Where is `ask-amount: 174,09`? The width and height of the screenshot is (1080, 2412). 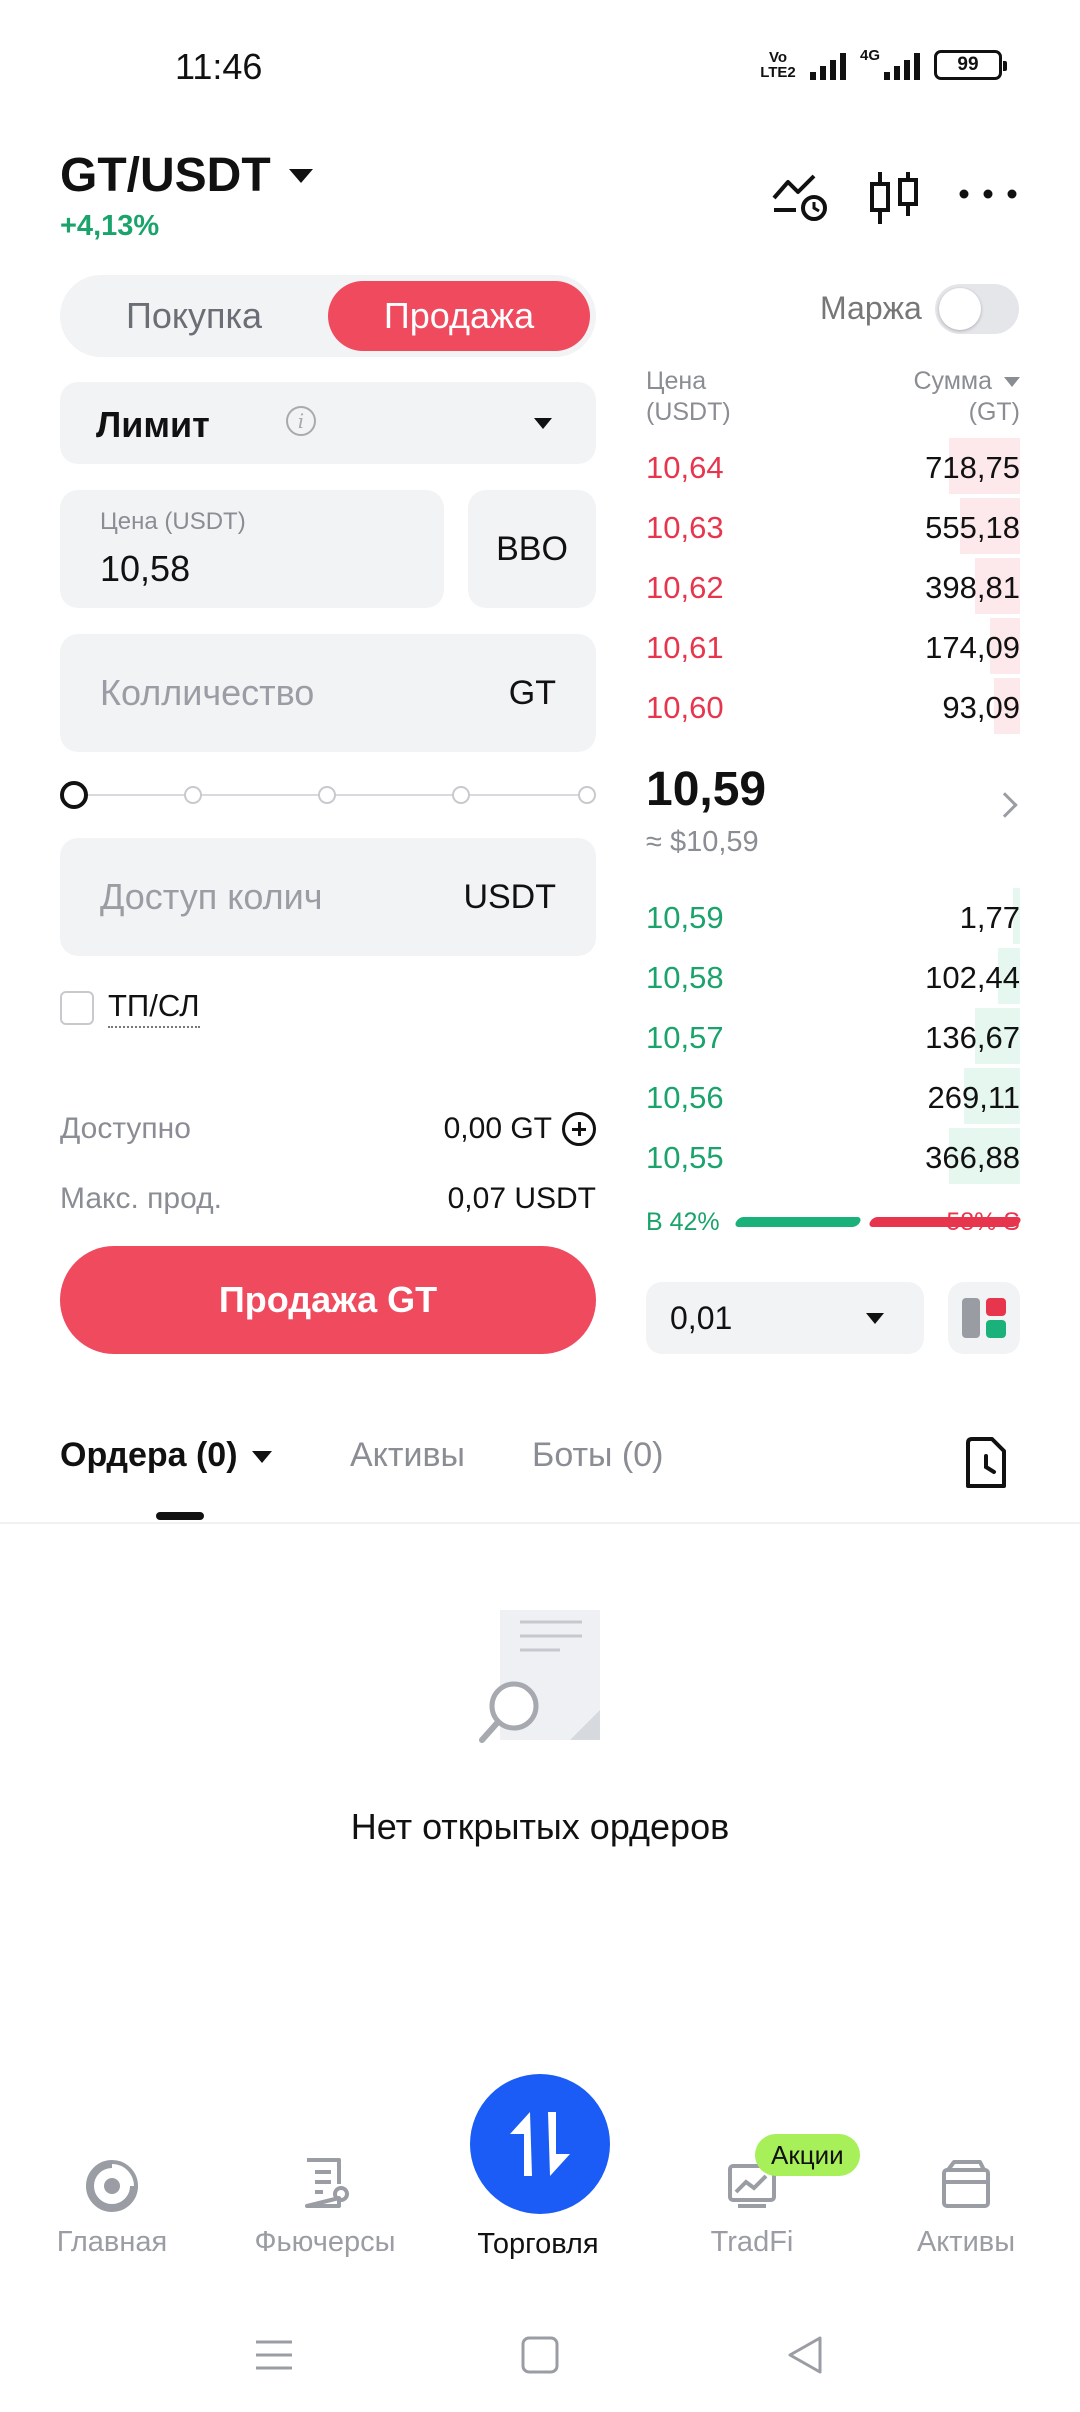 ask-amount: 174,09 is located at coordinates (972, 647).